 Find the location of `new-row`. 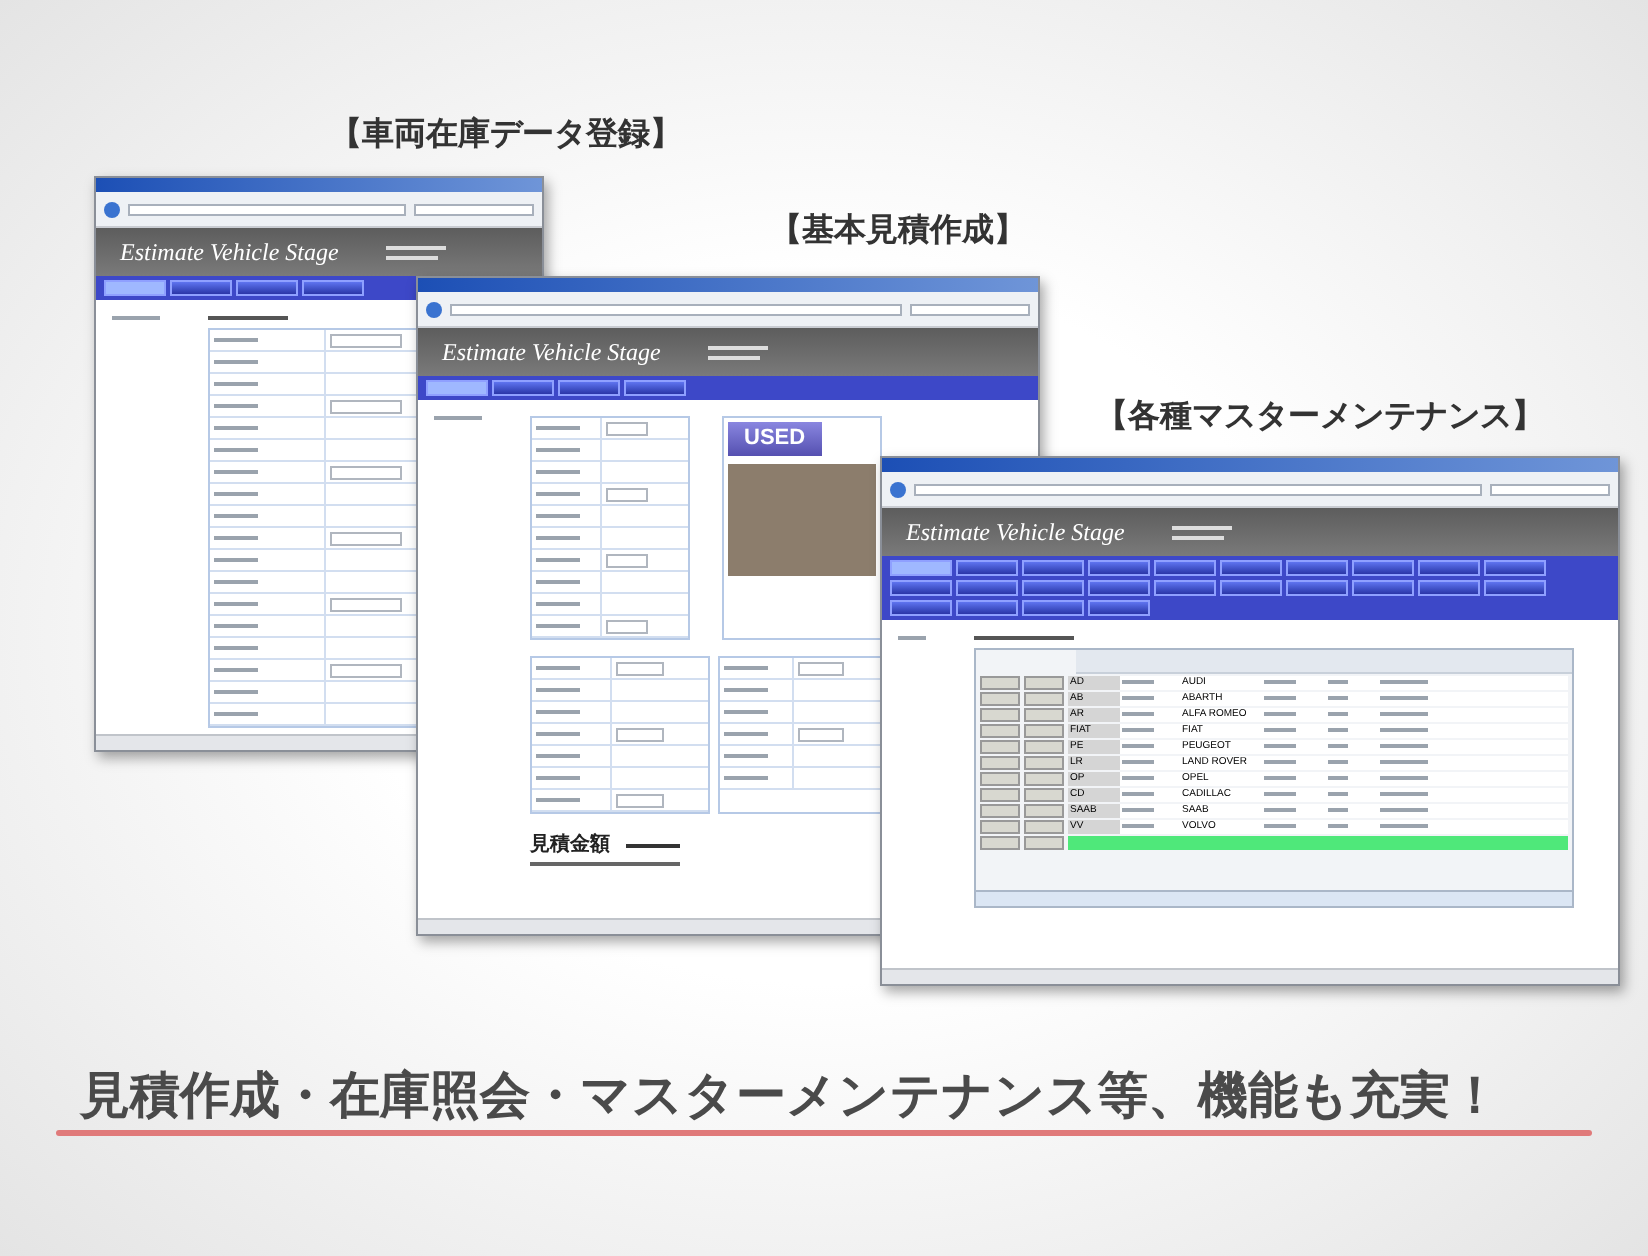

new-row is located at coordinates (1318, 842).